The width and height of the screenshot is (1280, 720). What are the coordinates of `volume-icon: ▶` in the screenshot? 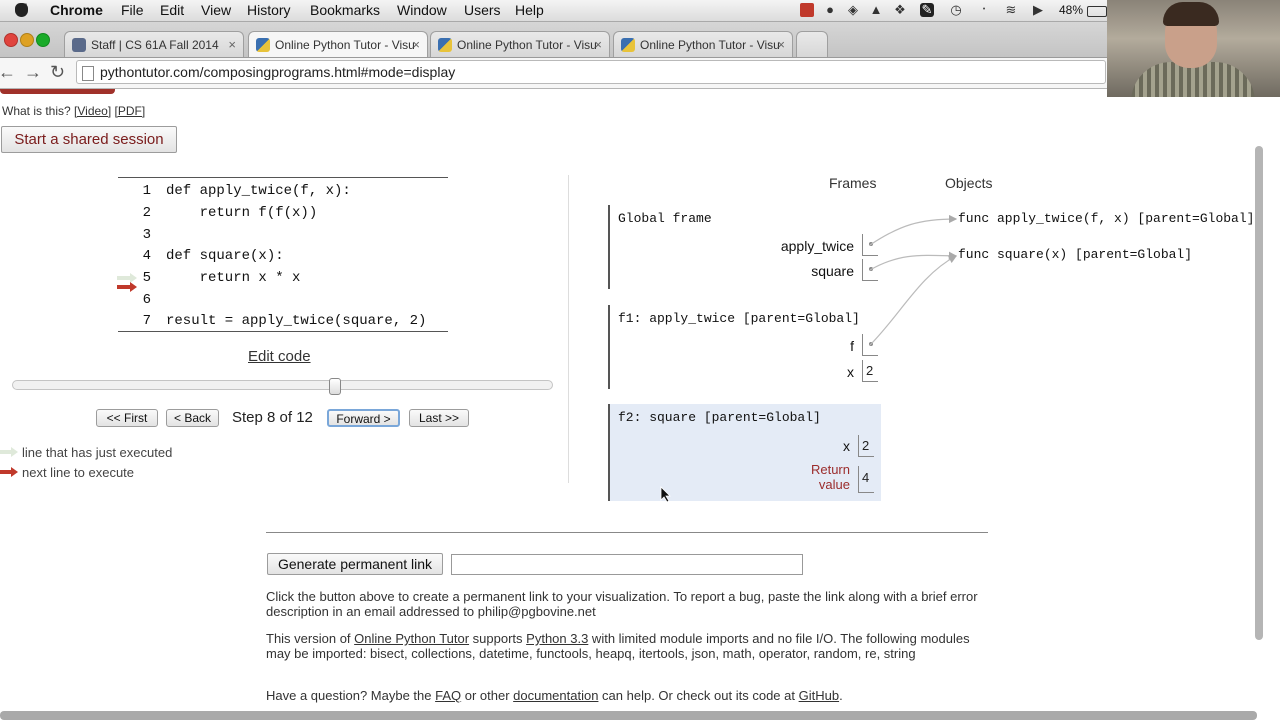 It's located at (1038, 10).